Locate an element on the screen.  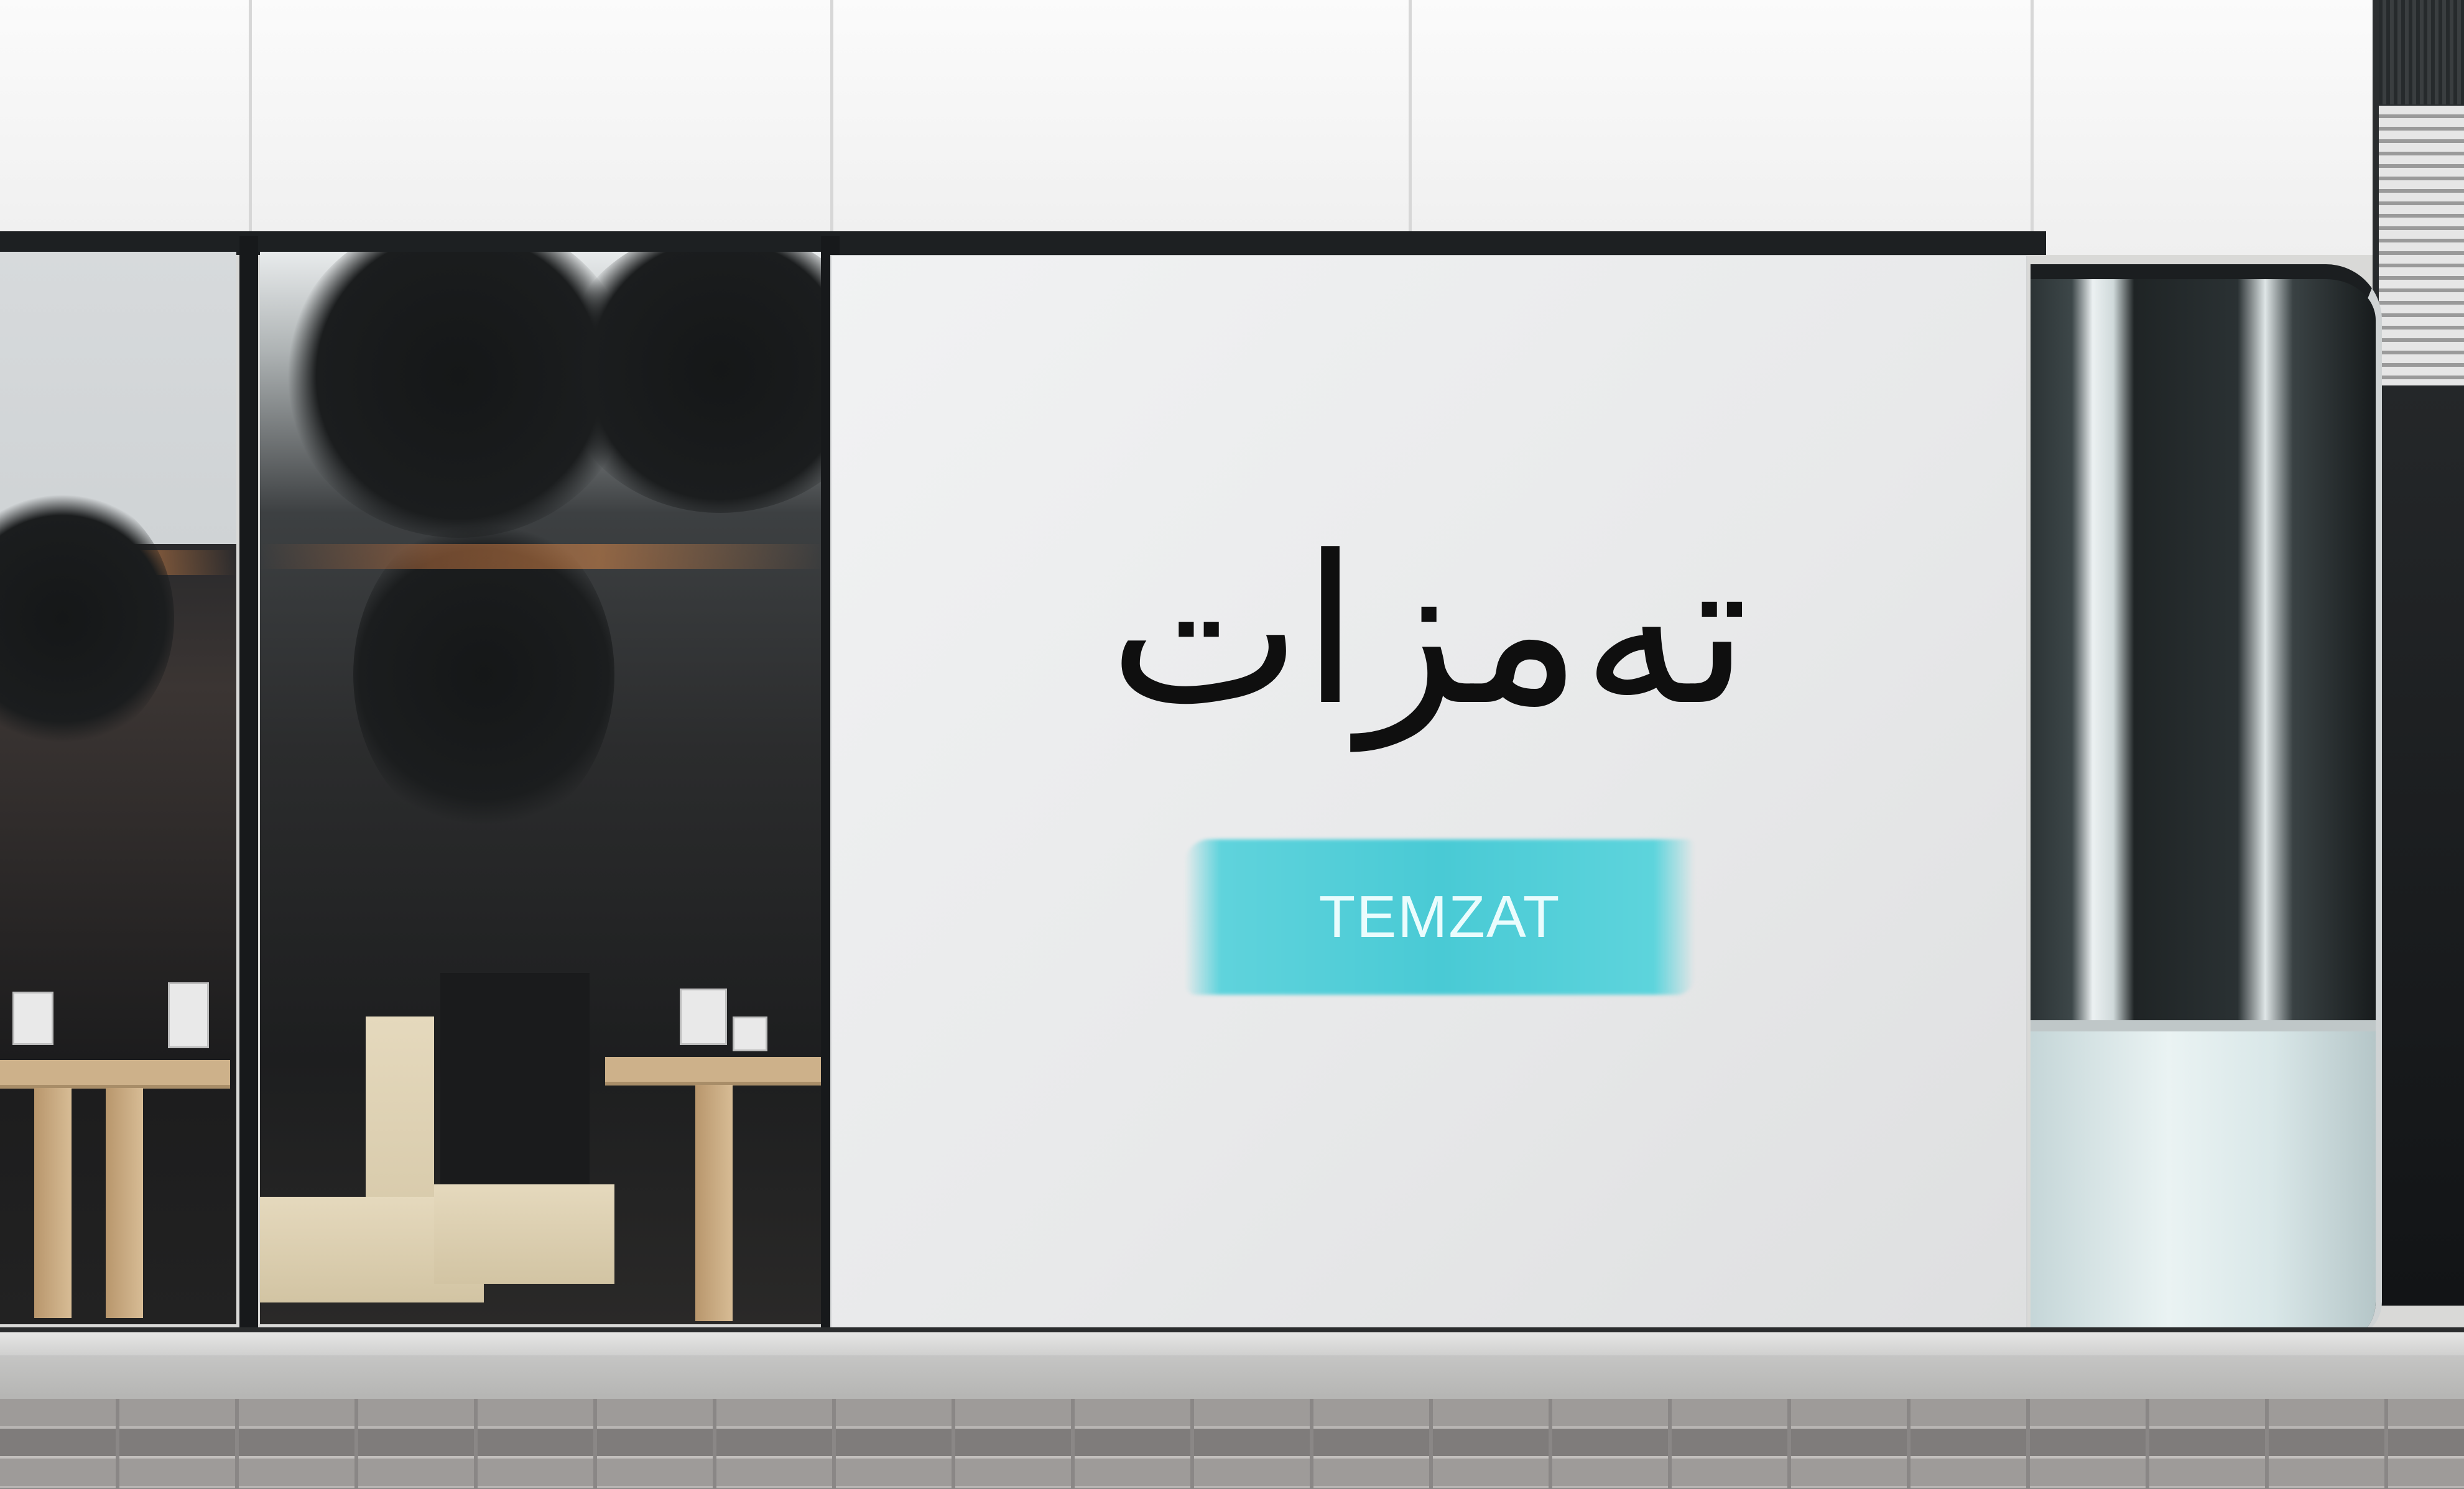
display-shelf is located at coordinates (2203, 1025).